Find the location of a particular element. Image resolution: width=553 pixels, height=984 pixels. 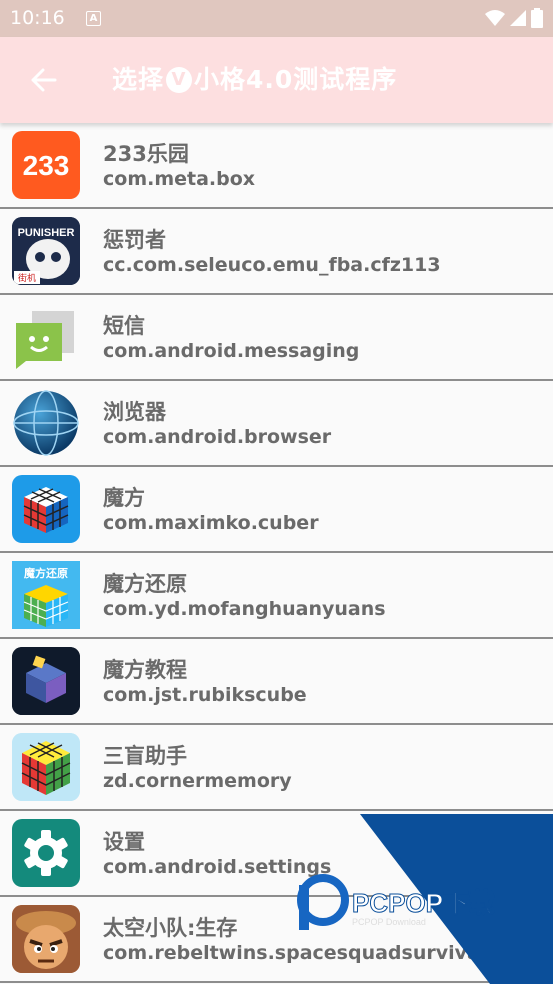

back-arrow-icon is located at coordinates (44, 80).